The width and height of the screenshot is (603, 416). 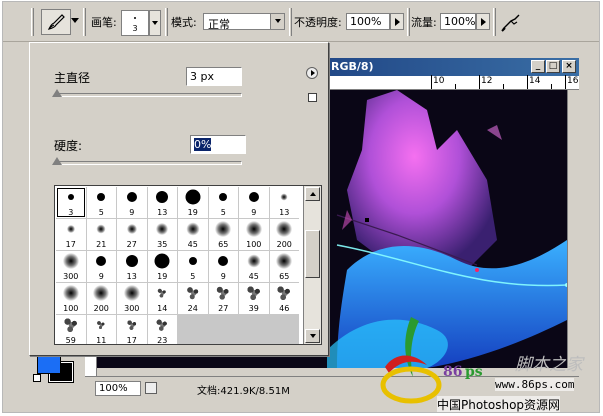 What do you see at coordinates (101, 202) in the screenshot?
I see `brush-preset-1: 5` at bounding box center [101, 202].